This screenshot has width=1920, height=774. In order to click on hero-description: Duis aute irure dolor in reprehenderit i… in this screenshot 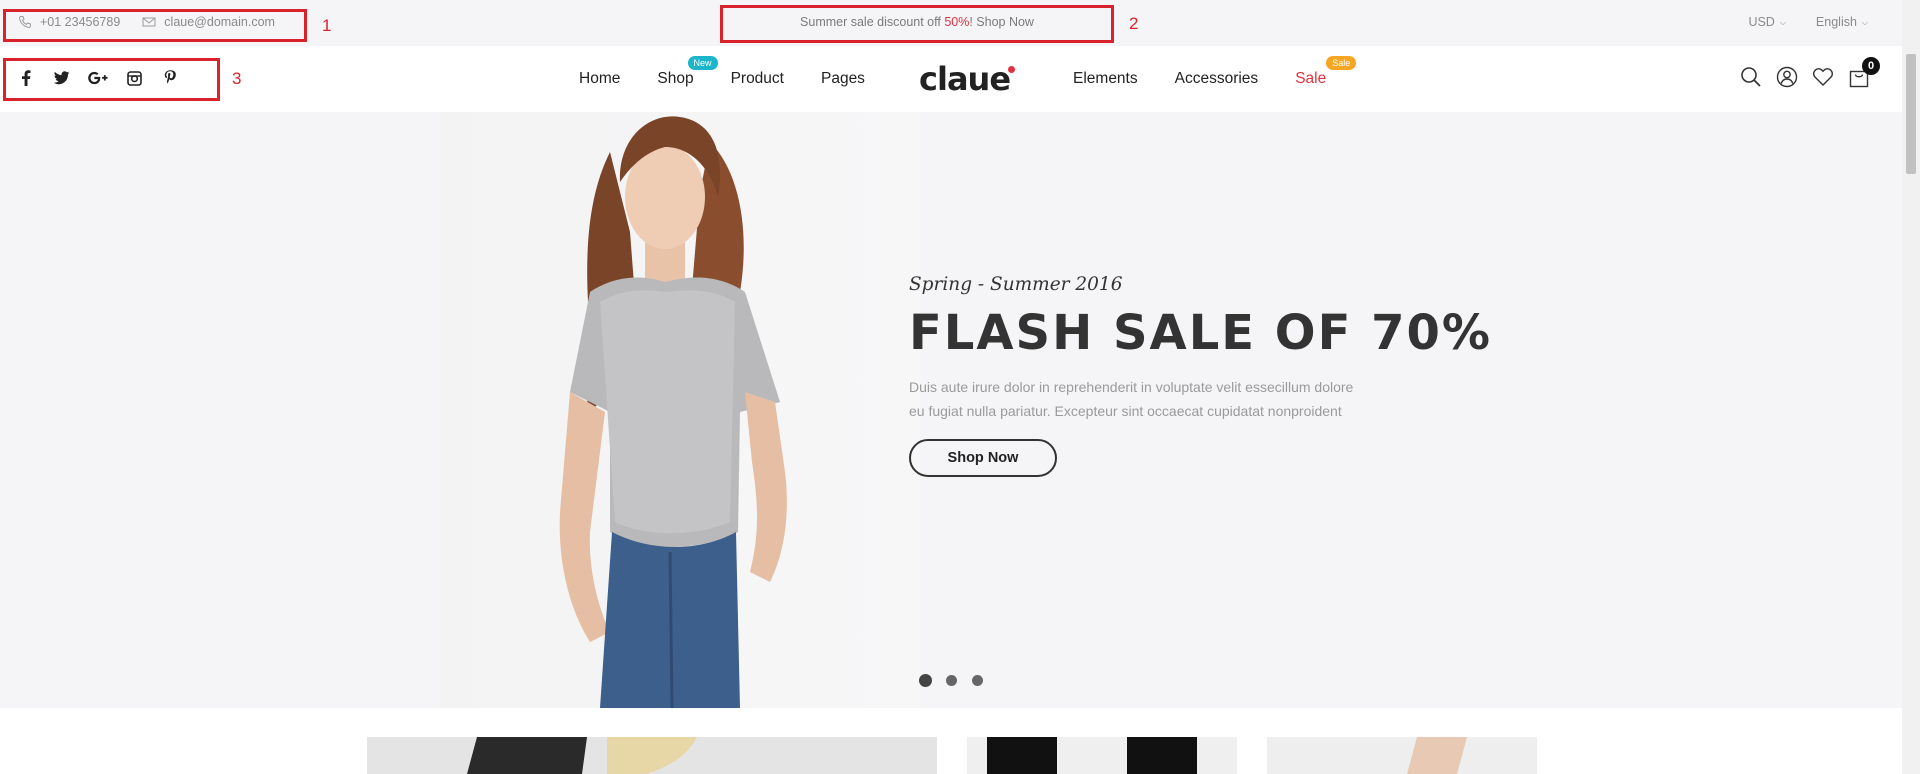, I will do `click(1159, 399)`.